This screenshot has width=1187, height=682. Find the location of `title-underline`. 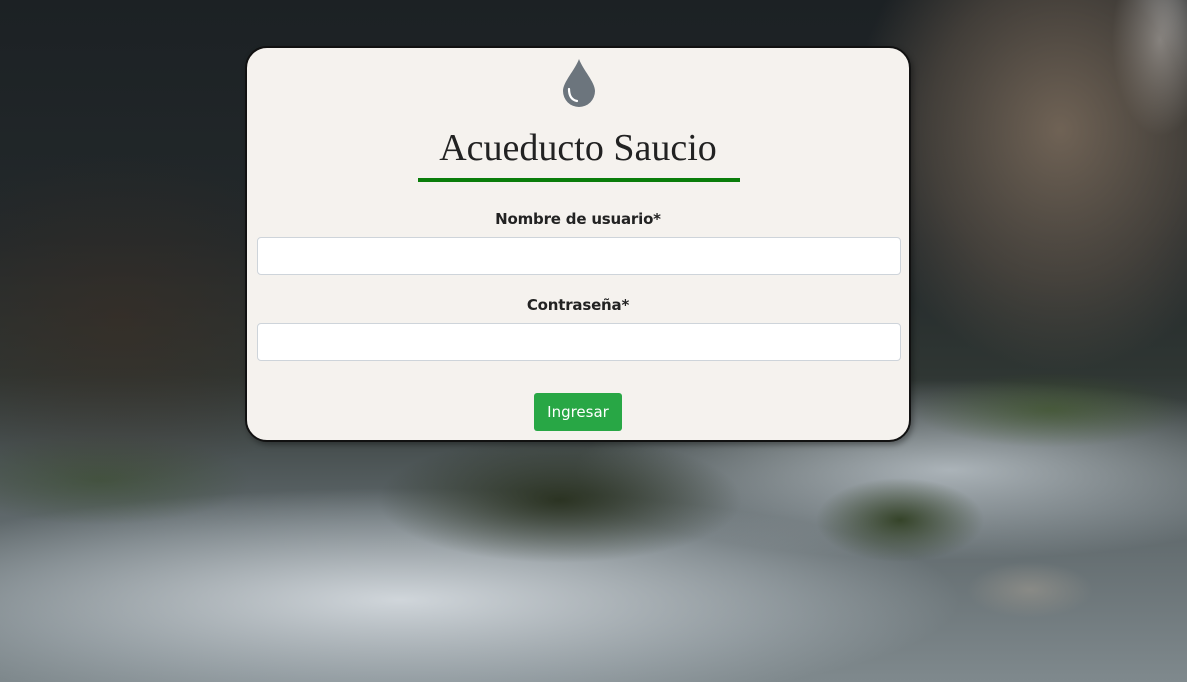

title-underline is located at coordinates (579, 180).